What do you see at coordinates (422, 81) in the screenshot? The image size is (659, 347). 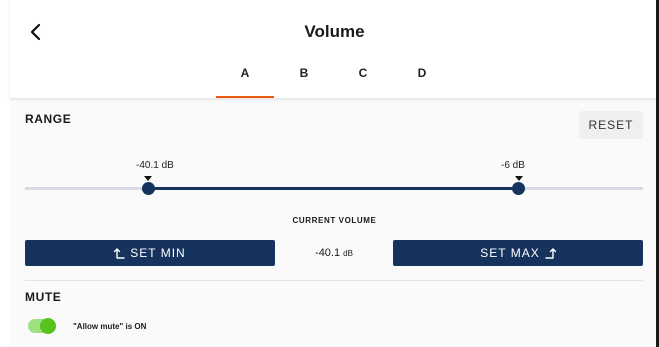 I see `tab-d: D` at bounding box center [422, 81].